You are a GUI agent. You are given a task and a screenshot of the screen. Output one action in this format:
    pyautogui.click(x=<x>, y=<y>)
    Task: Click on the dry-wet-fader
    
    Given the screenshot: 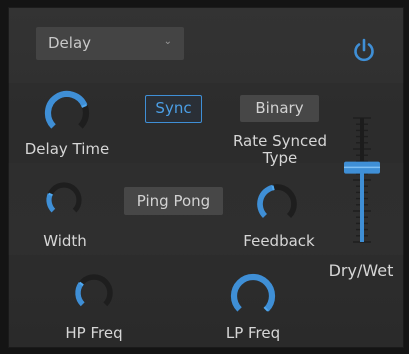 What is the action you would take?
    pyautogui.click(x=362, y=180)
    